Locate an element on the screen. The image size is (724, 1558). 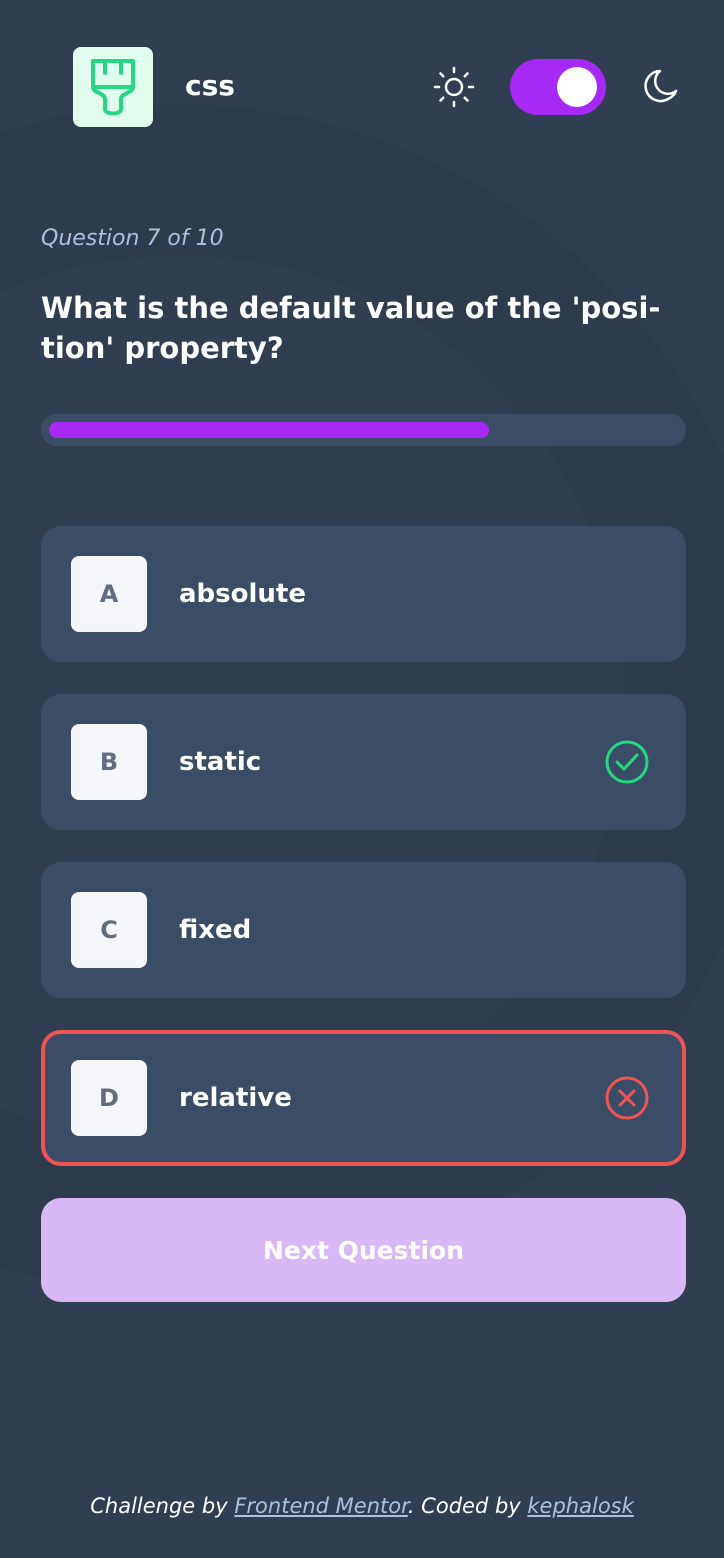
question-counter: Question 7 of 10 is located at coordinates (132, 238).